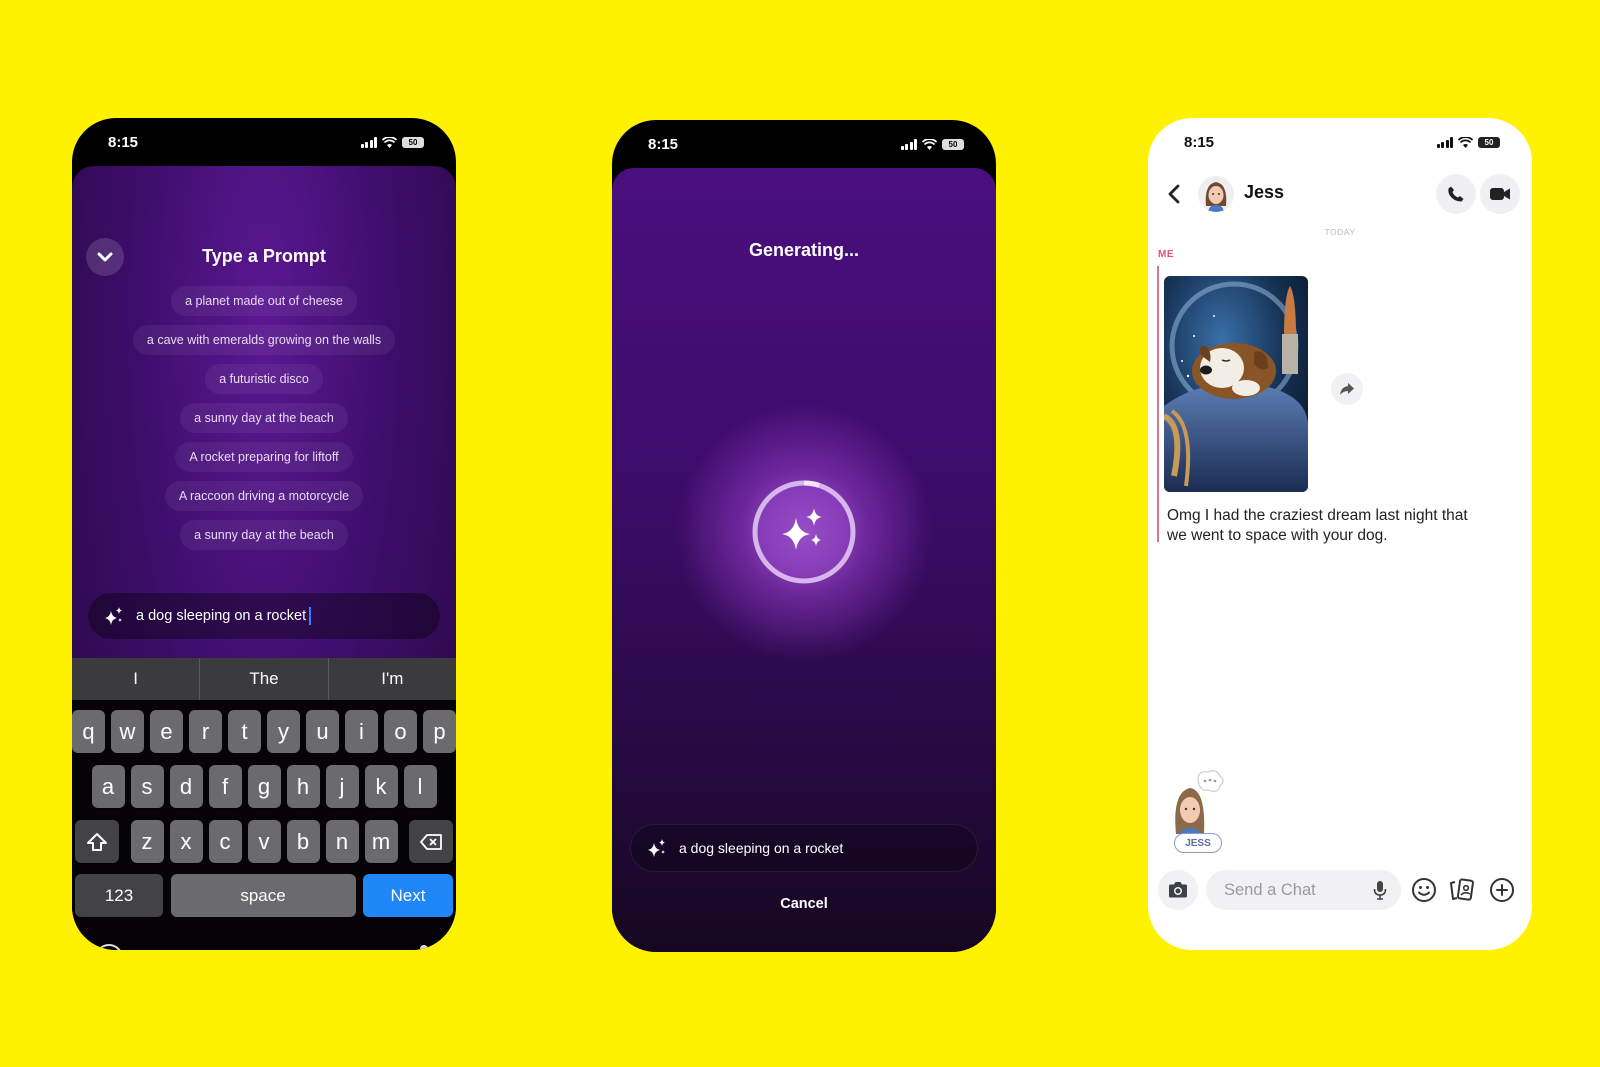 Image resolution: width=1600 pixels, height=1067 pixels. What do you see at coordinates (225, 841) in the screenshot?
I see `key-c: c` at bounding box center [225, 841].